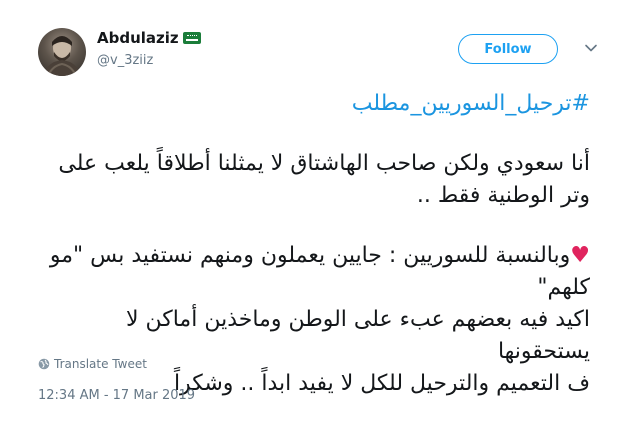  What do you see at coordinates (44, 364) in the screenshot?
I see `globe-icon` at bounding box center [44, 364].